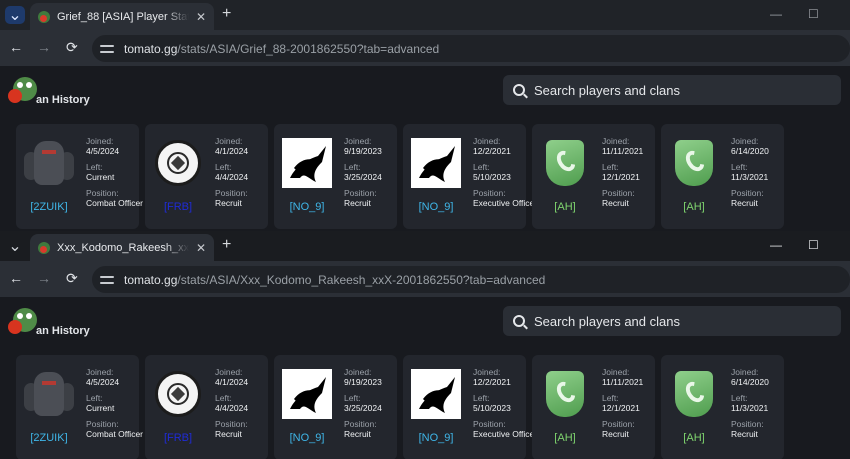 The image size is (850, 459). I want to click on joined-date: 6/14/2020, so click(750, 382).